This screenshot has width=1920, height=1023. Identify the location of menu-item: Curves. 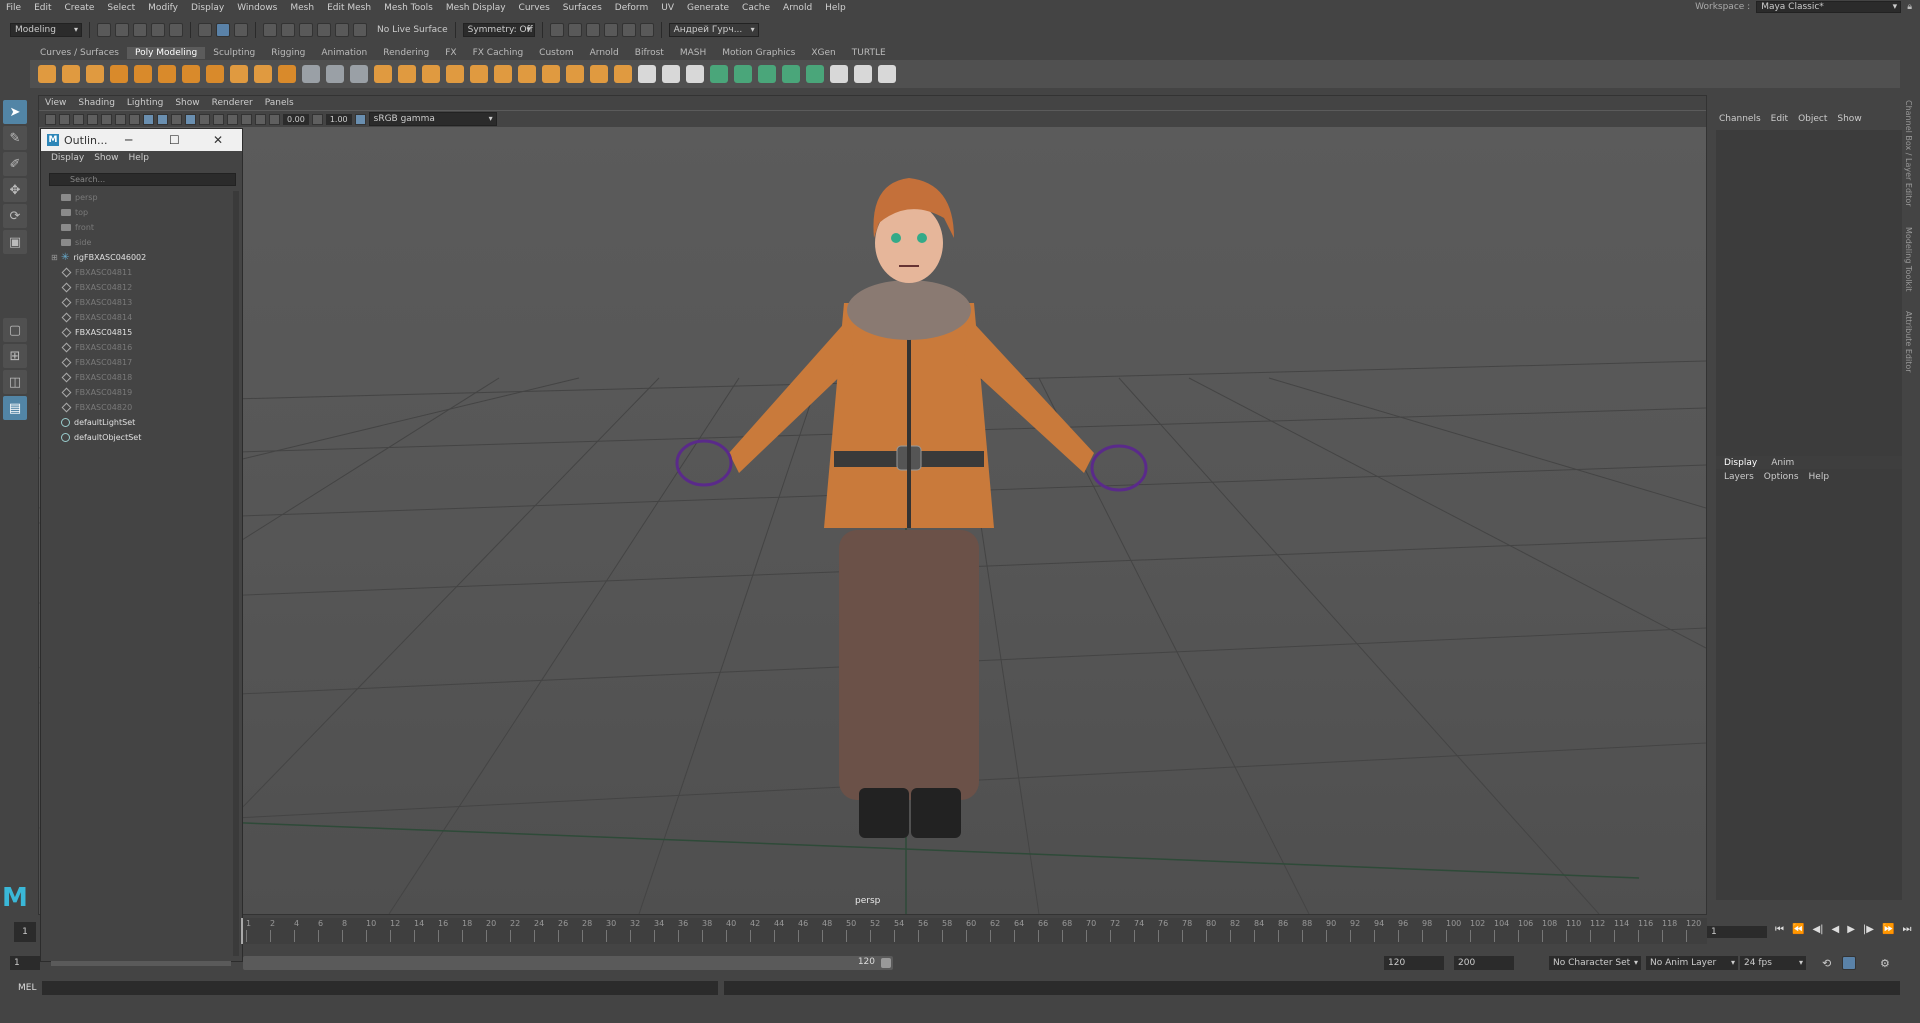
(534, 8).